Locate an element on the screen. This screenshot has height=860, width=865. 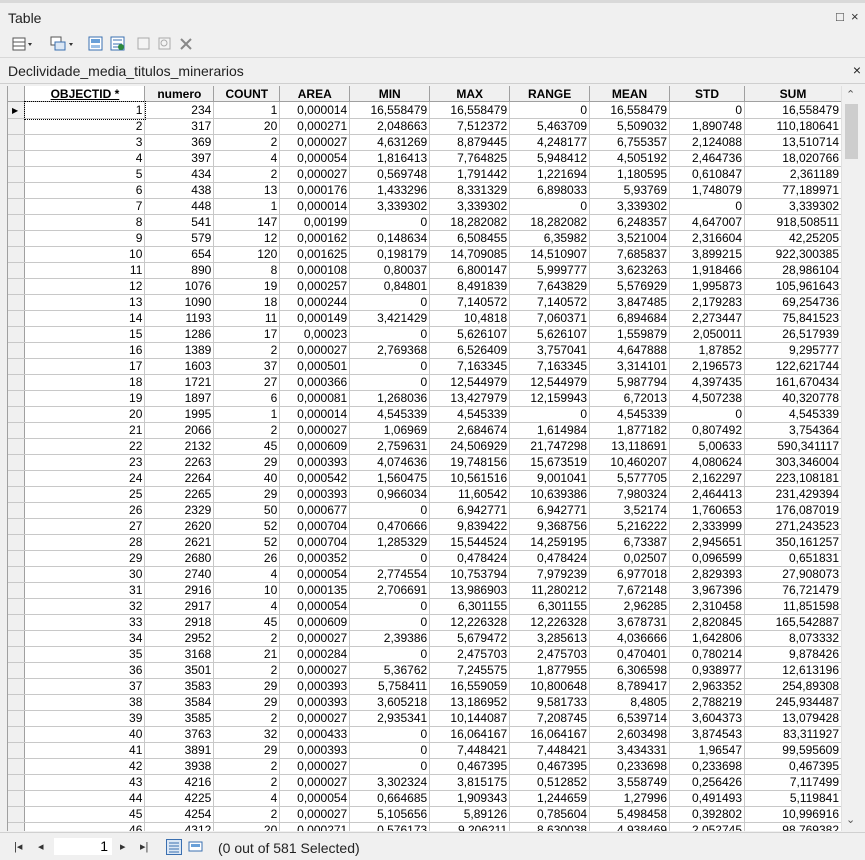
scroll-down-icon: ⌄ is located at coordinates (850, 819).